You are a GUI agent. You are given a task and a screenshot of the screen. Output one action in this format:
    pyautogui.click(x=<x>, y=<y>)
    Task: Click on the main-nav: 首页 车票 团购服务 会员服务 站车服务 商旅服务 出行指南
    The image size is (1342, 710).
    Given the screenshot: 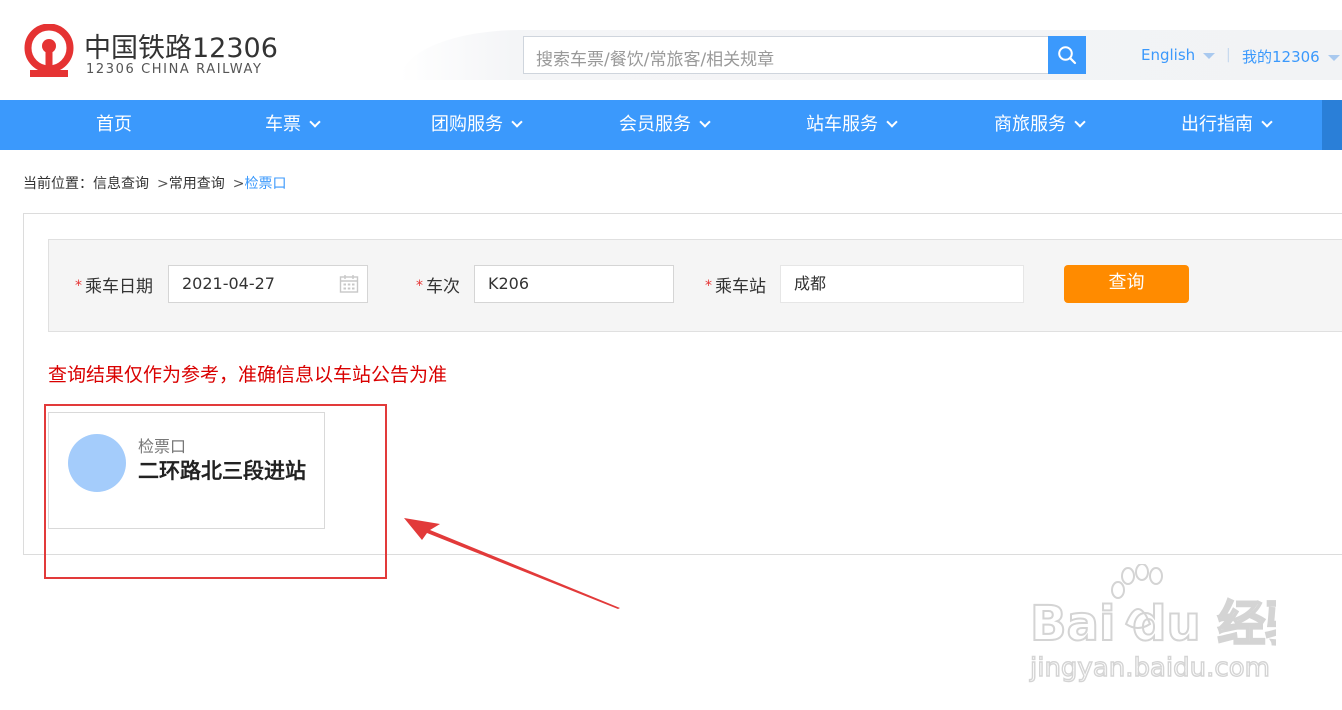 What is the action you would take?
    pyautogui.click(x=671, y=125)
    